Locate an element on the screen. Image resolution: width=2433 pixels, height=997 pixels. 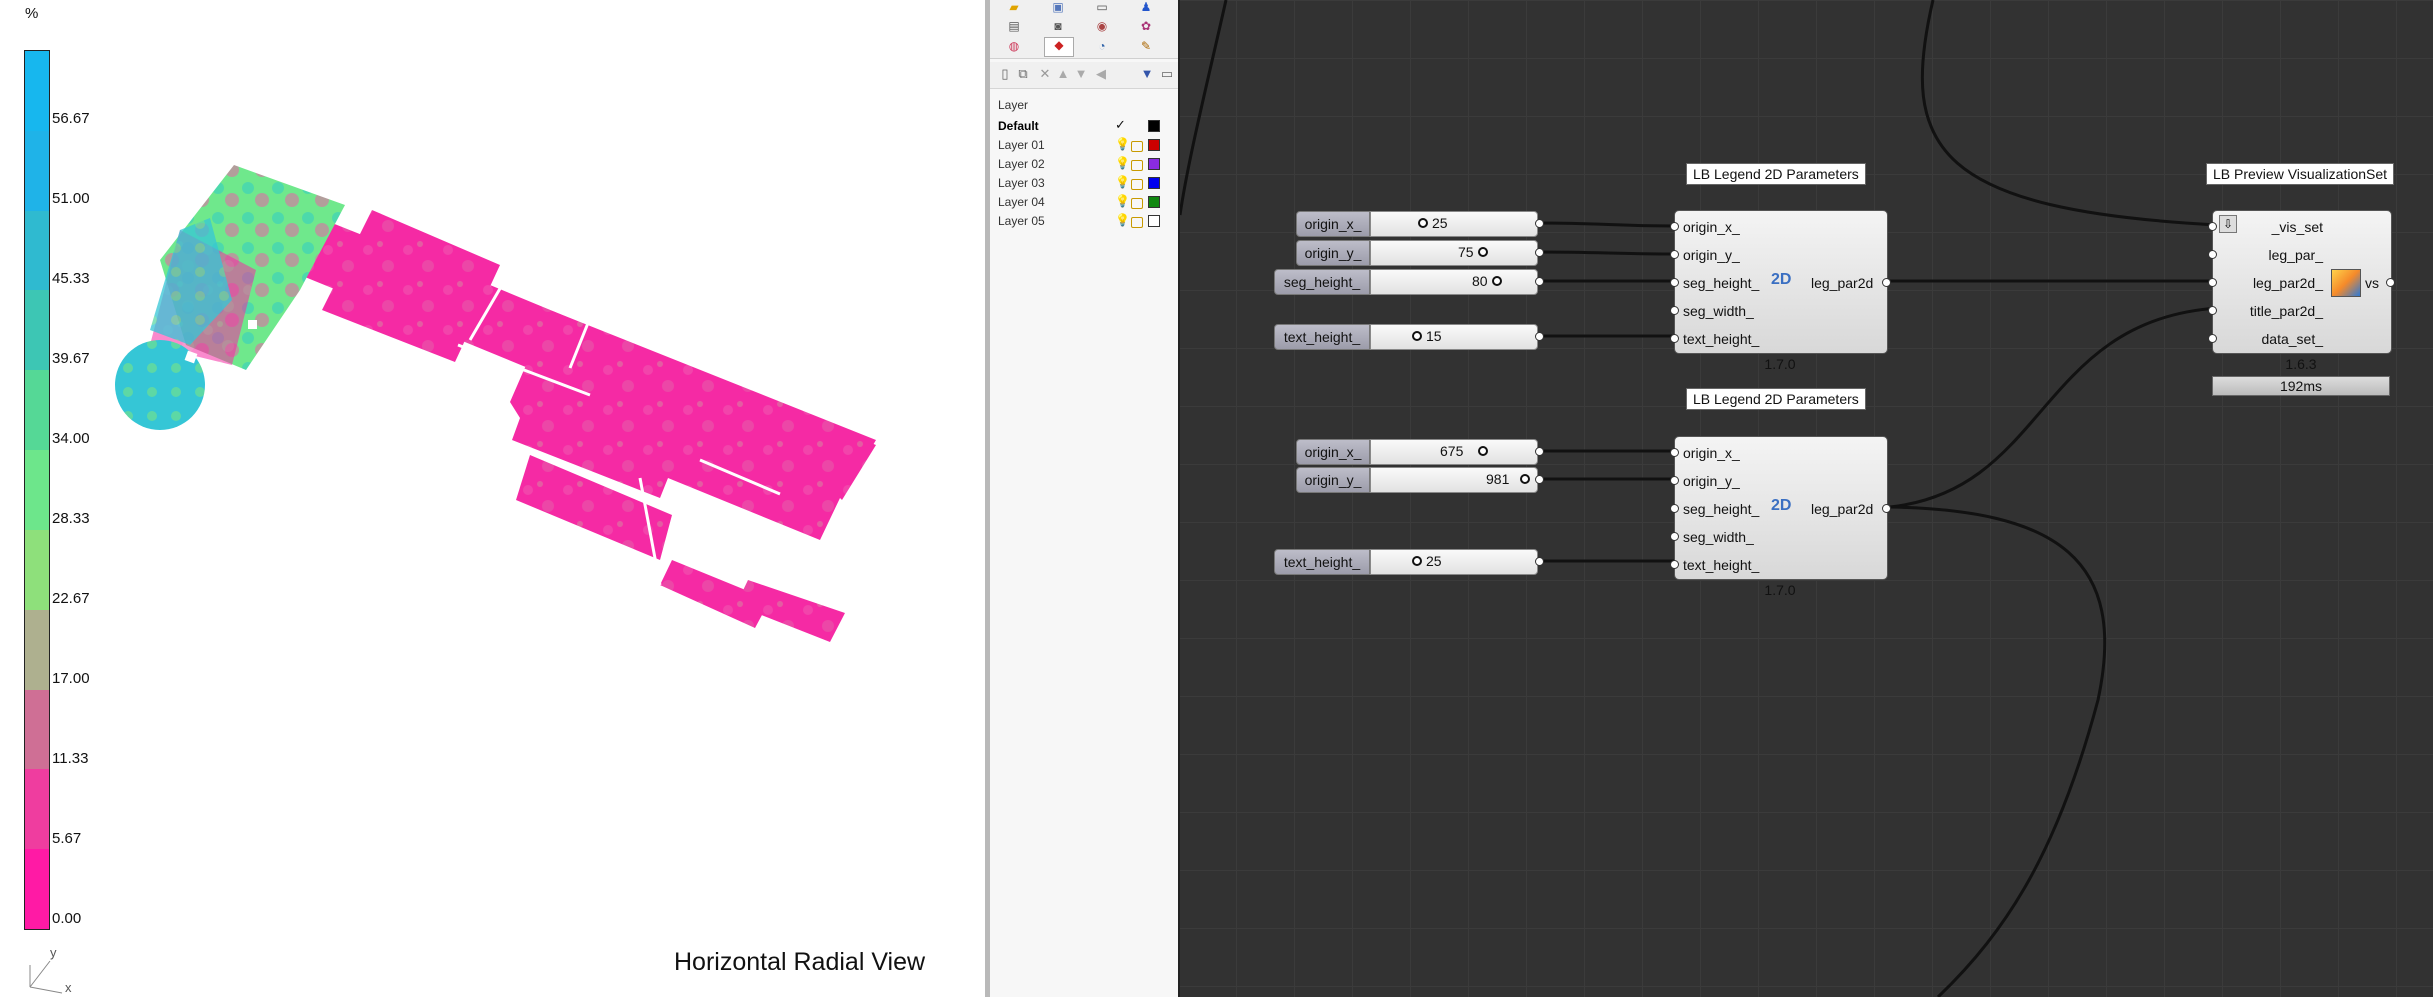
layer-stack-icon: ▤ is located at coordinates (1014, 26).